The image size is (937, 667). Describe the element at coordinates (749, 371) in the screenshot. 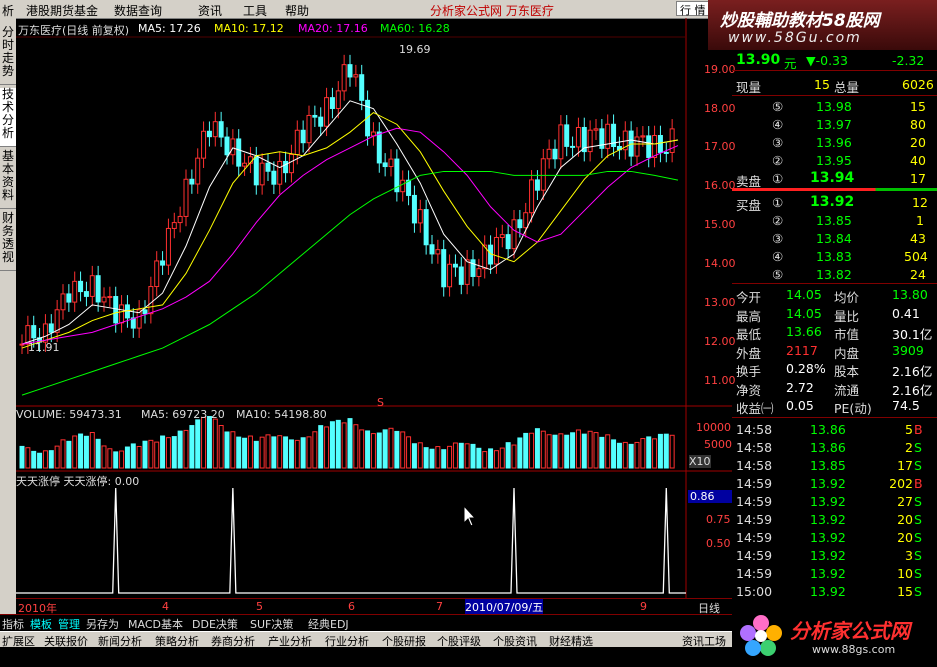

I see `stat-label: 换手` at that location.